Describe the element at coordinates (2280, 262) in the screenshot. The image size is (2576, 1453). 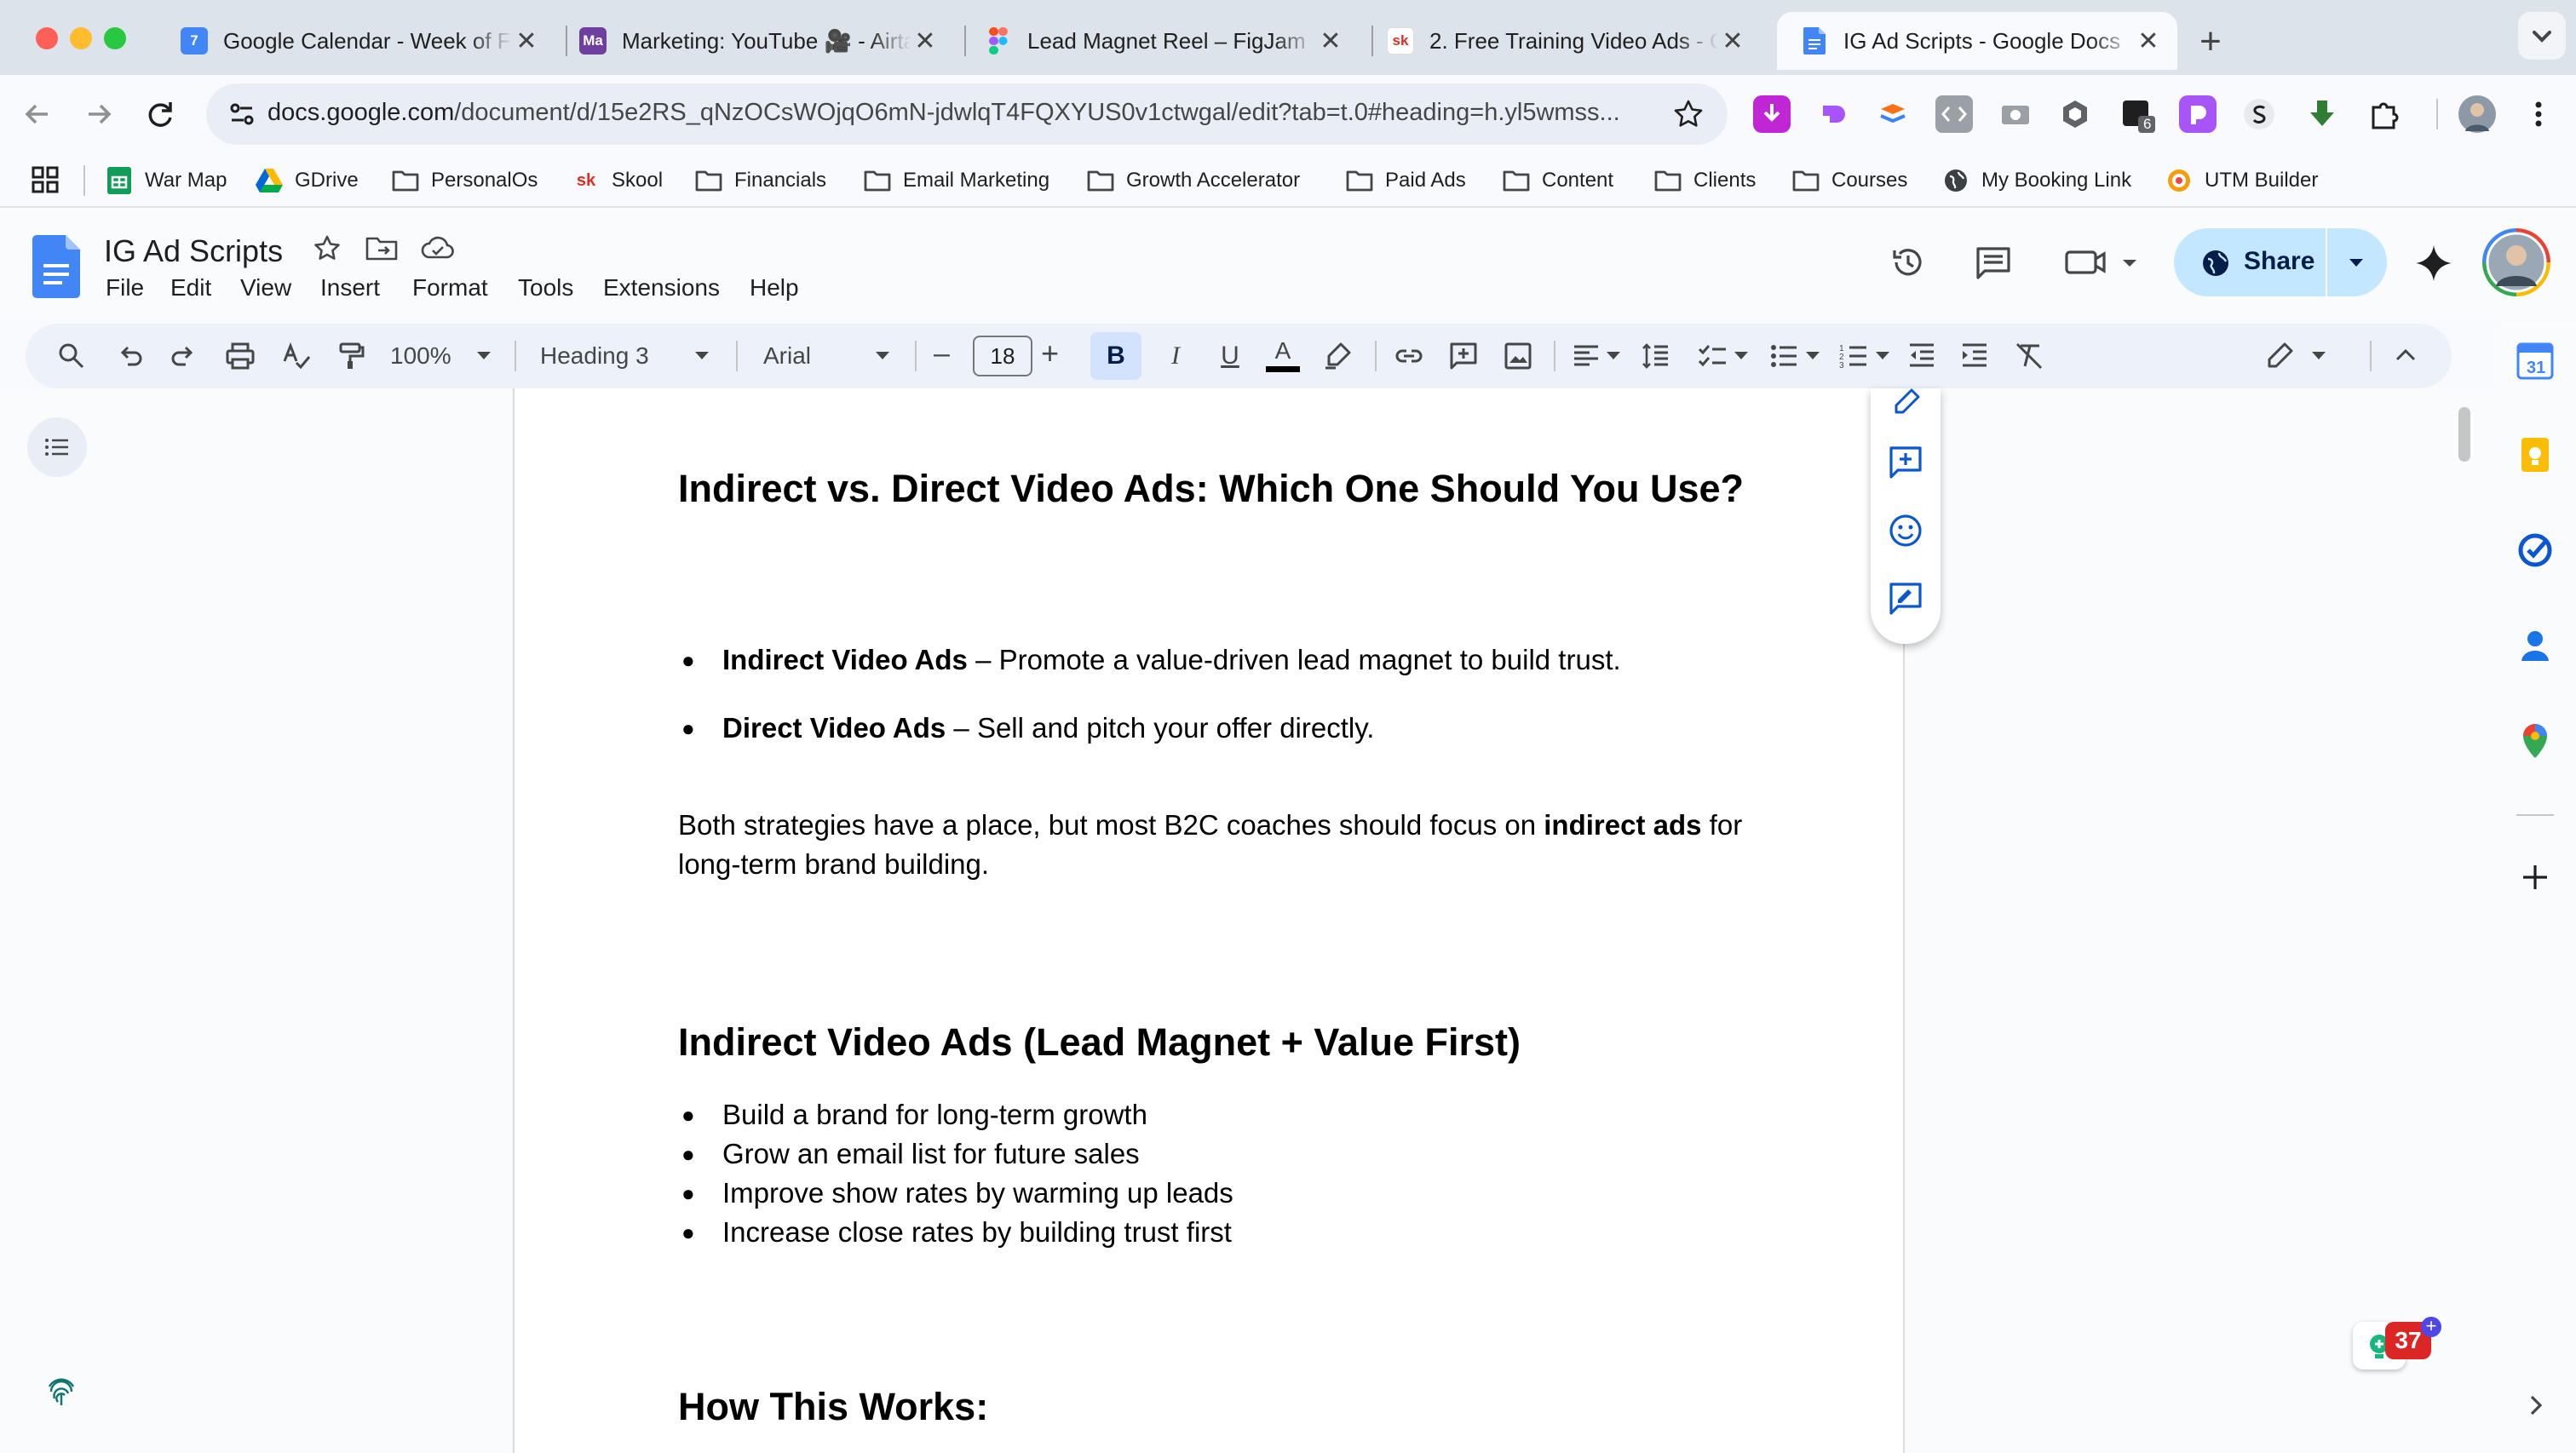
I see `share-button: Share` at that location.